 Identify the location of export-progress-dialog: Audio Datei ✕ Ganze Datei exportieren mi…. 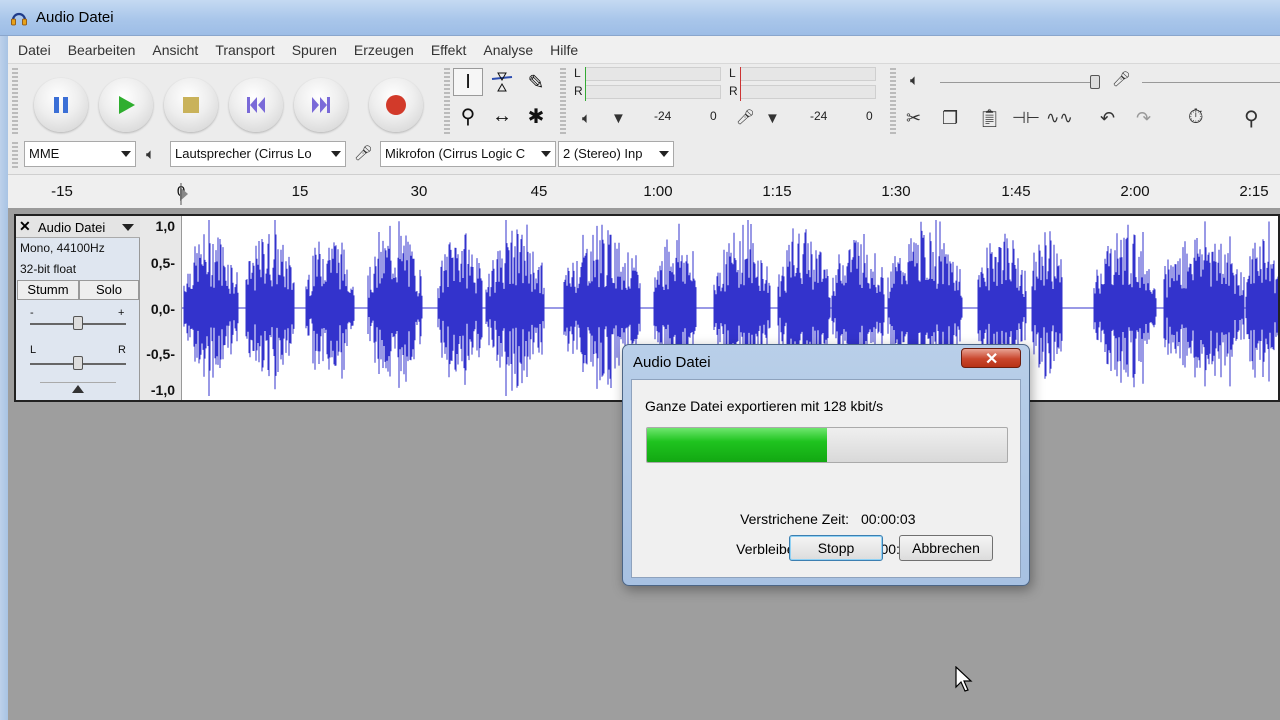
(826, 465).